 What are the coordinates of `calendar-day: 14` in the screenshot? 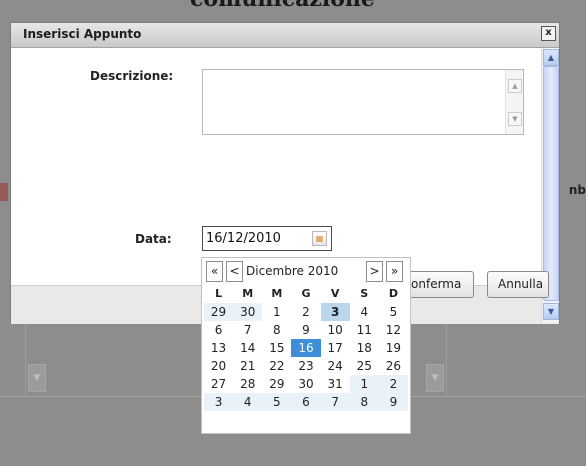 It's located at (247, 348).